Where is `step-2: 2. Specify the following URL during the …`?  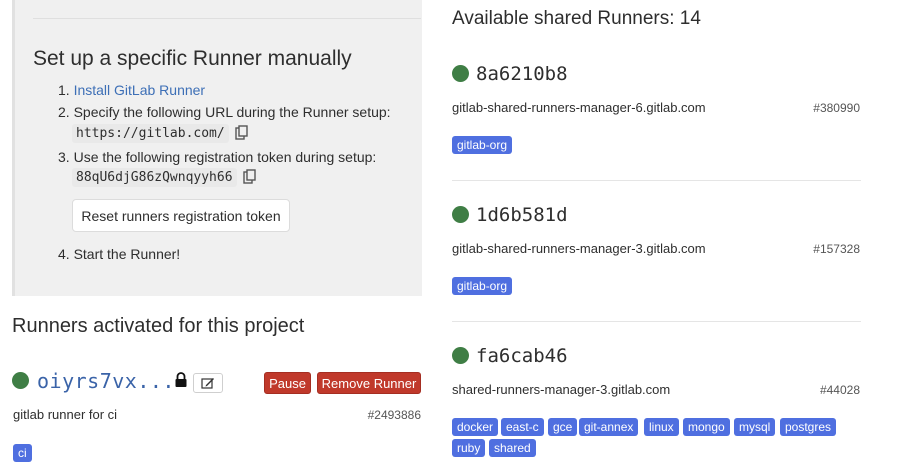
step-2: 2. Specify the following URL during the … is located at coordinates (224, 112).